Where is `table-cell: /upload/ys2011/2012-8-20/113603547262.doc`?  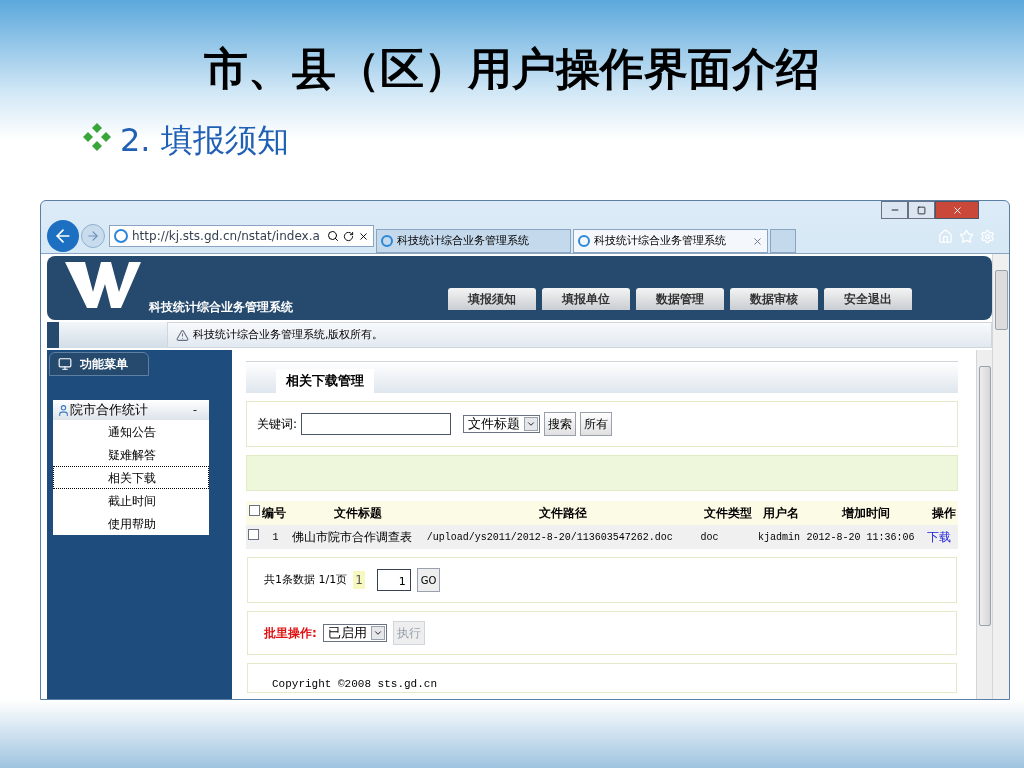
table-cell: /upload/ys2011/2012-8-20/113603547262.doc is located at coordinates (562, 537).